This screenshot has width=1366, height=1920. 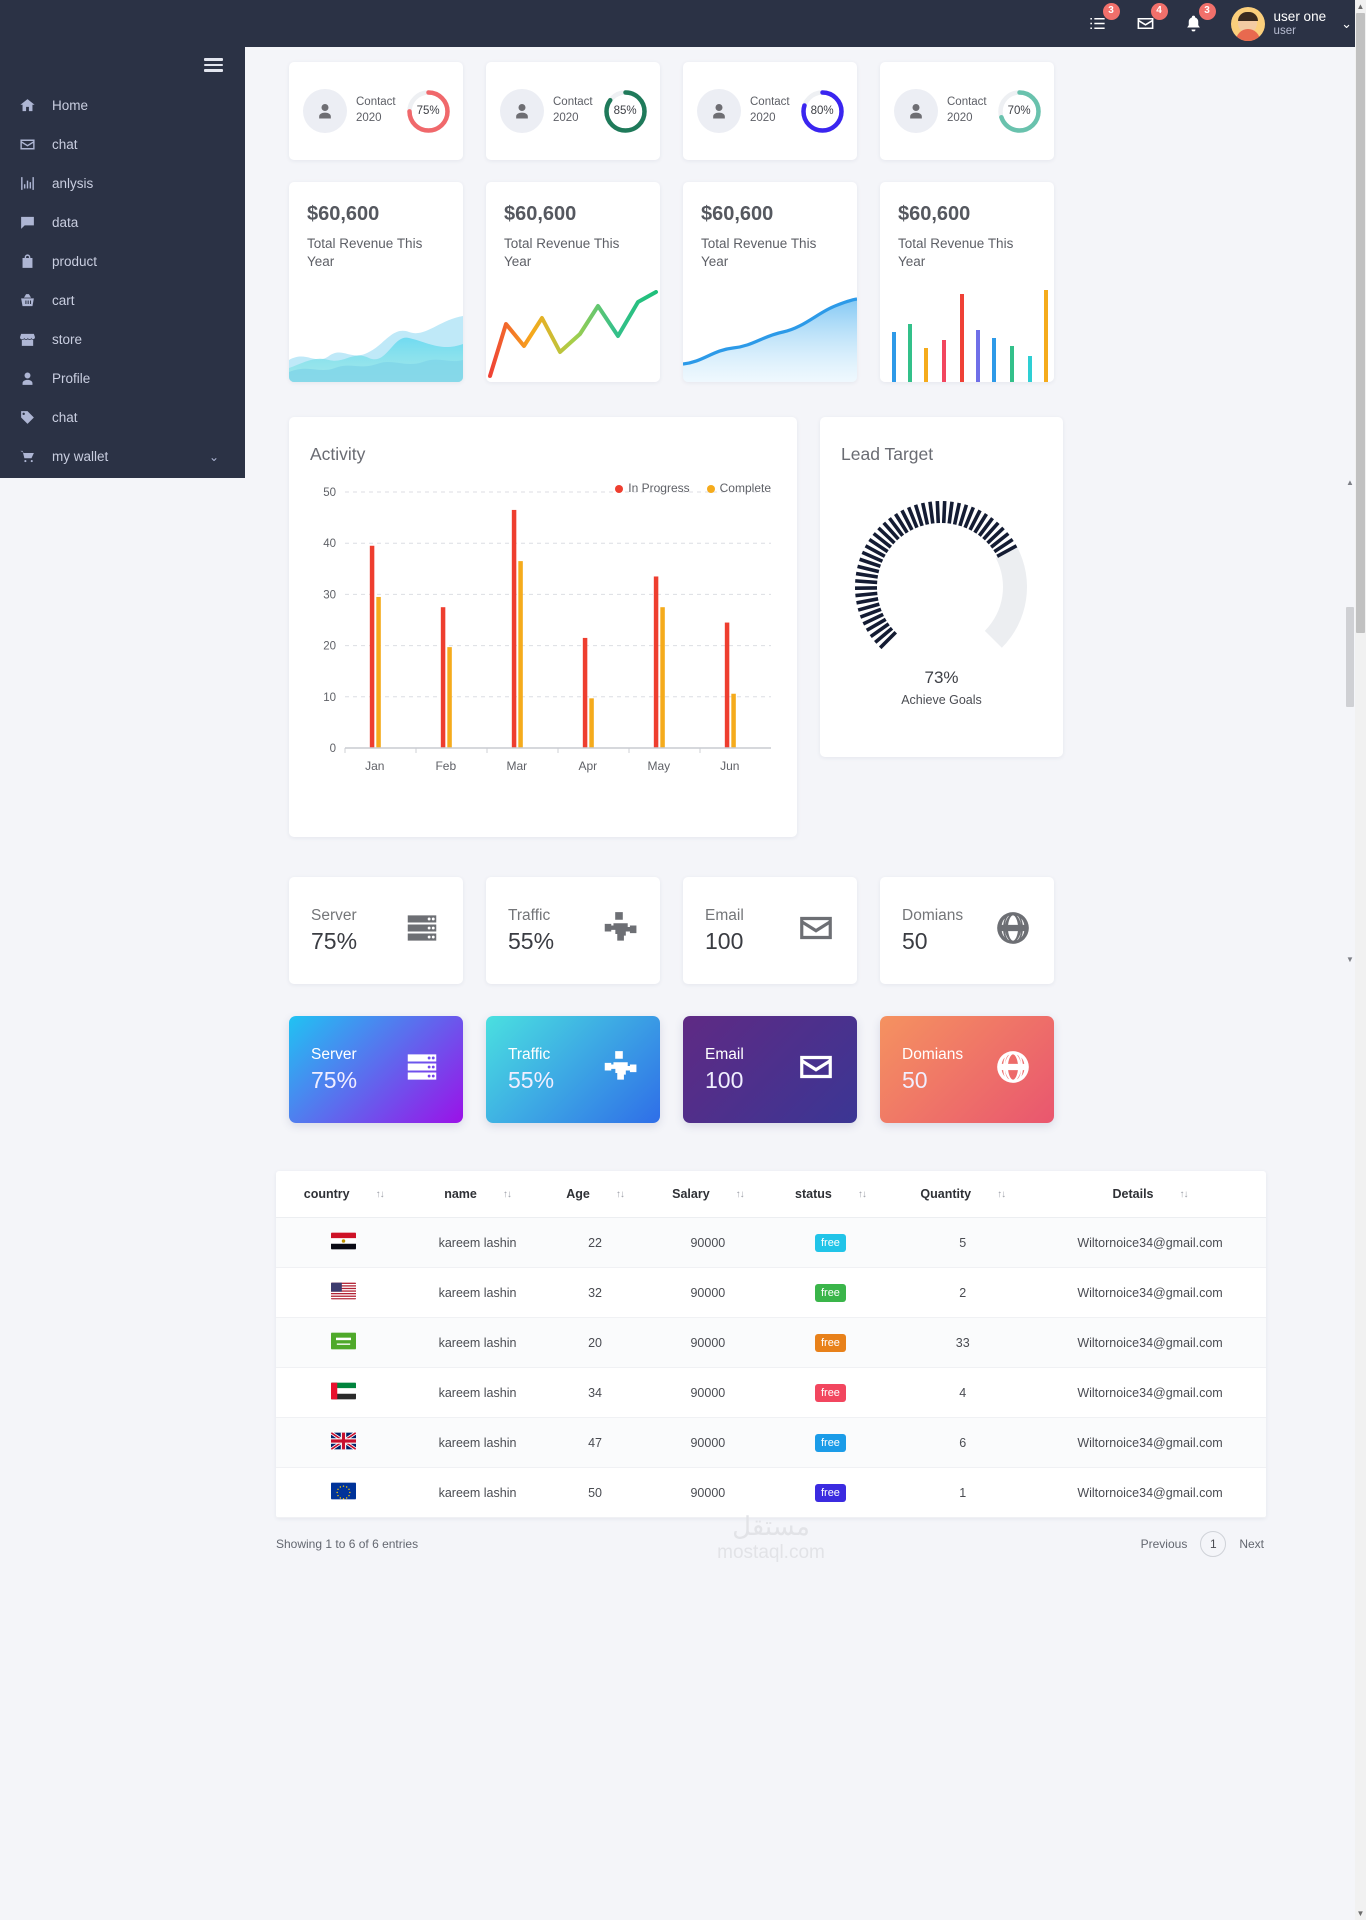 What do you see at coordinates (830, 1292) in the screenshot?
I see `status-badge: free` at bounding box center [830, 1292].